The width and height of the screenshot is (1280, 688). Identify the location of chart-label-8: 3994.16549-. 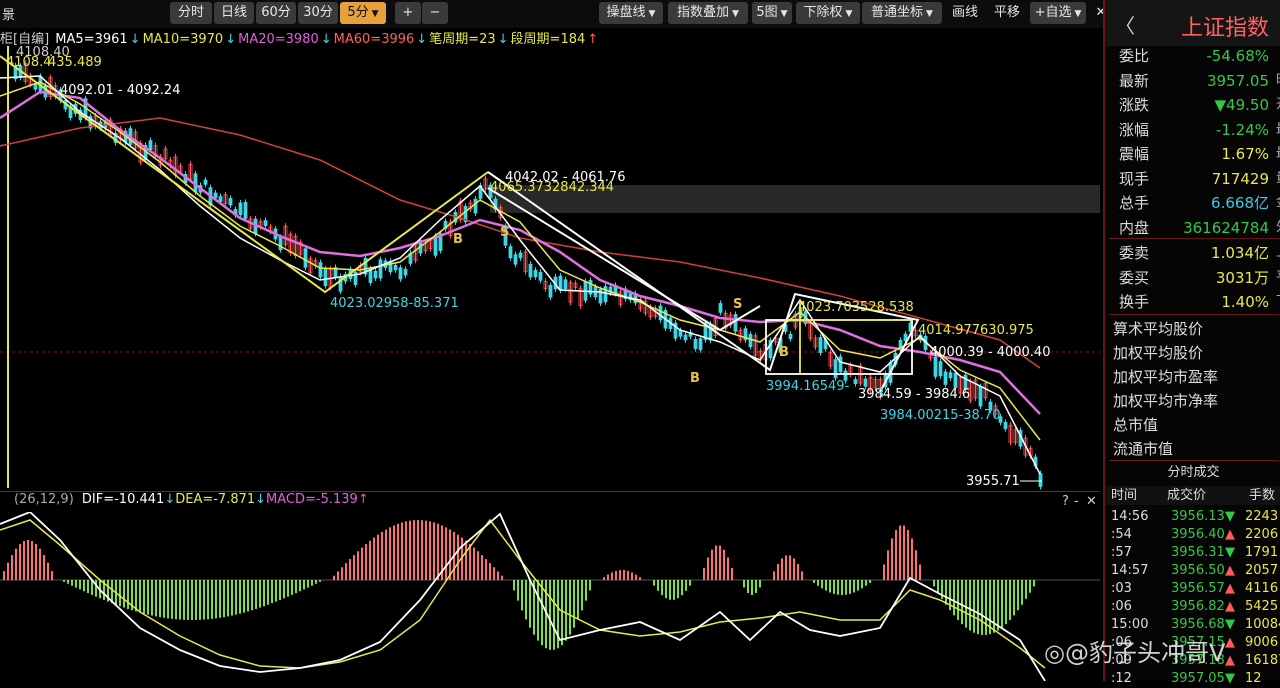
(808, 386).